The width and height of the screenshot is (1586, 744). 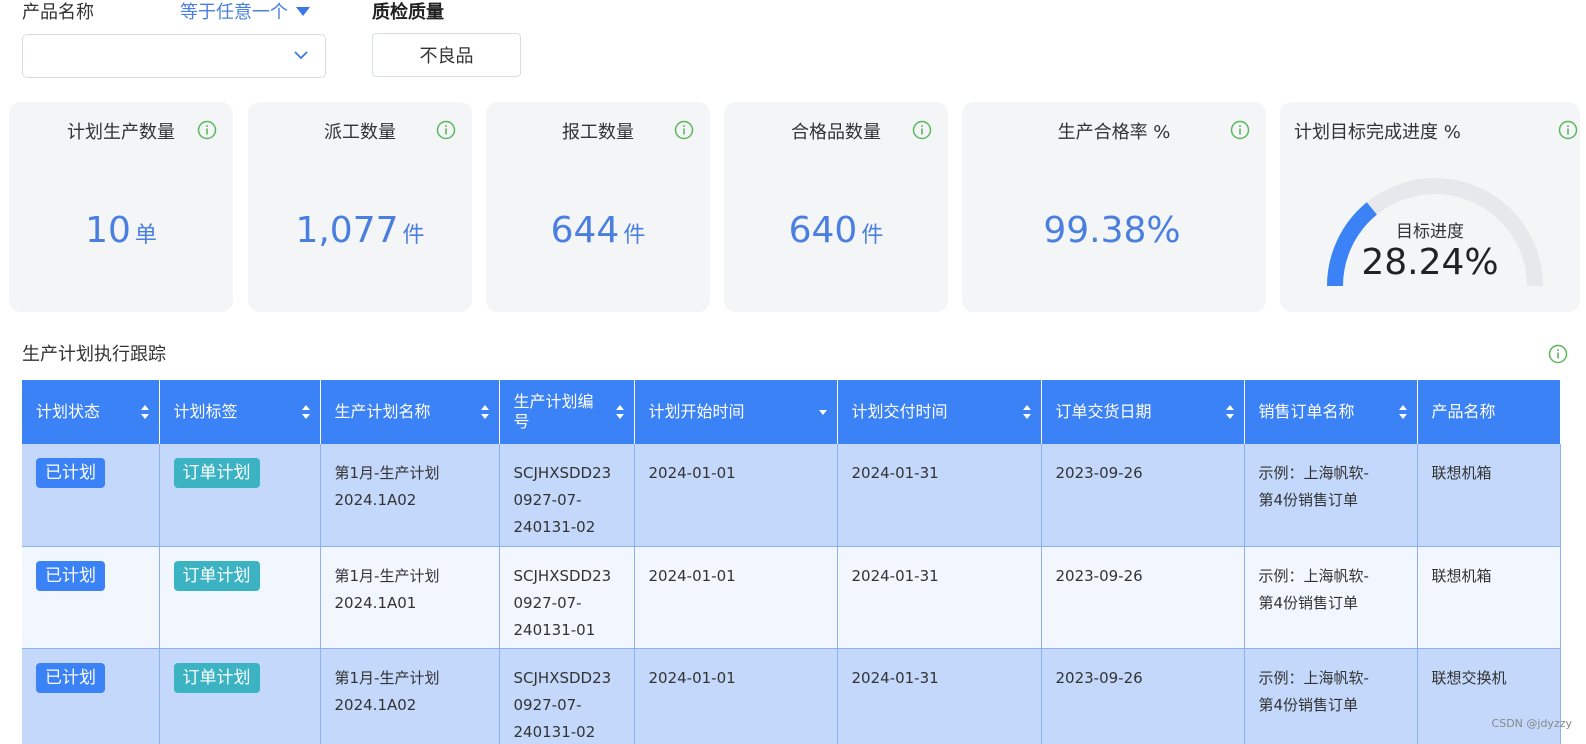 What do you see at coordinates (234, 12) in the screenshot?
I see `operator-label: 等于任意一个` at bounding box center [234, 12].